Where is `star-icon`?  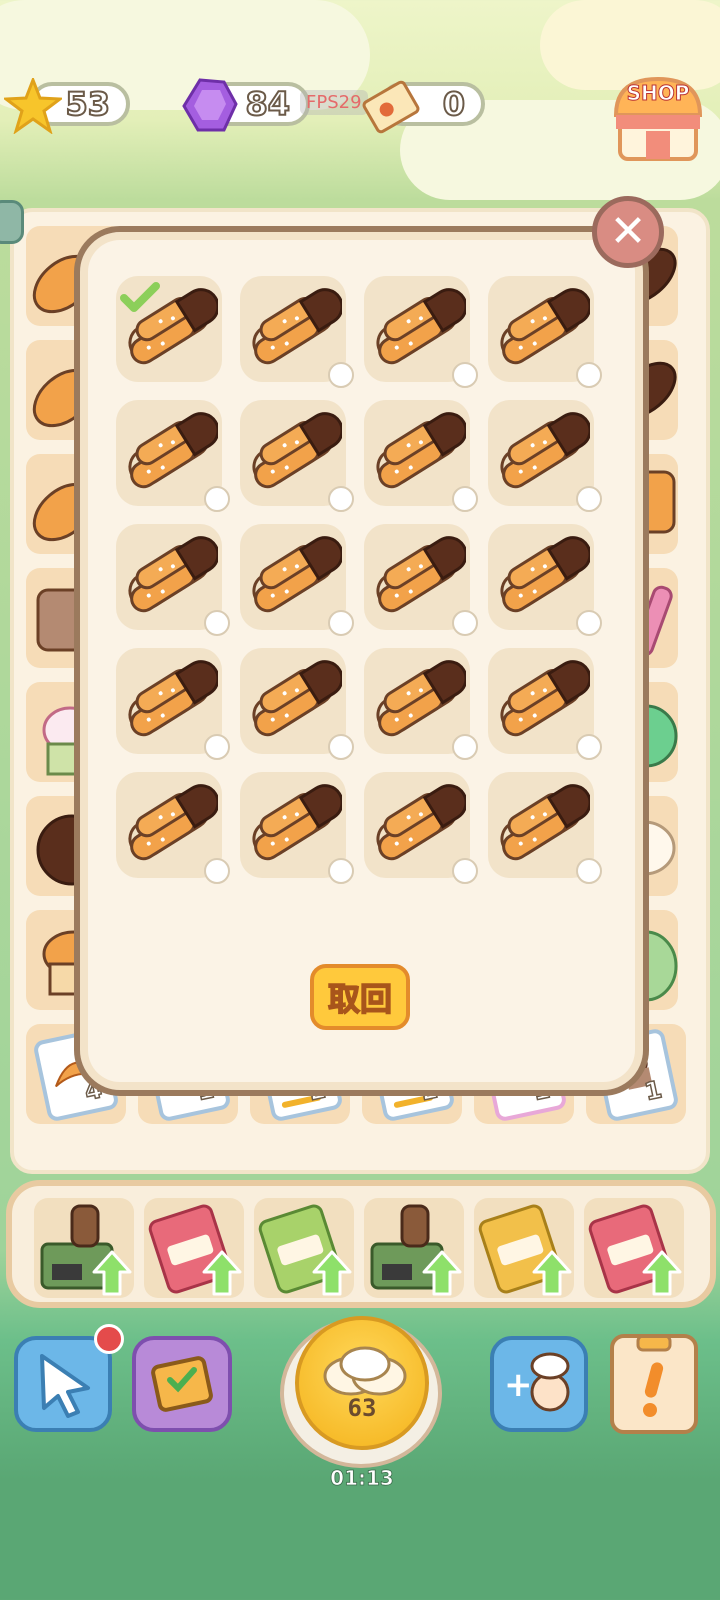
star-icon is located at coordinates (33, 106).